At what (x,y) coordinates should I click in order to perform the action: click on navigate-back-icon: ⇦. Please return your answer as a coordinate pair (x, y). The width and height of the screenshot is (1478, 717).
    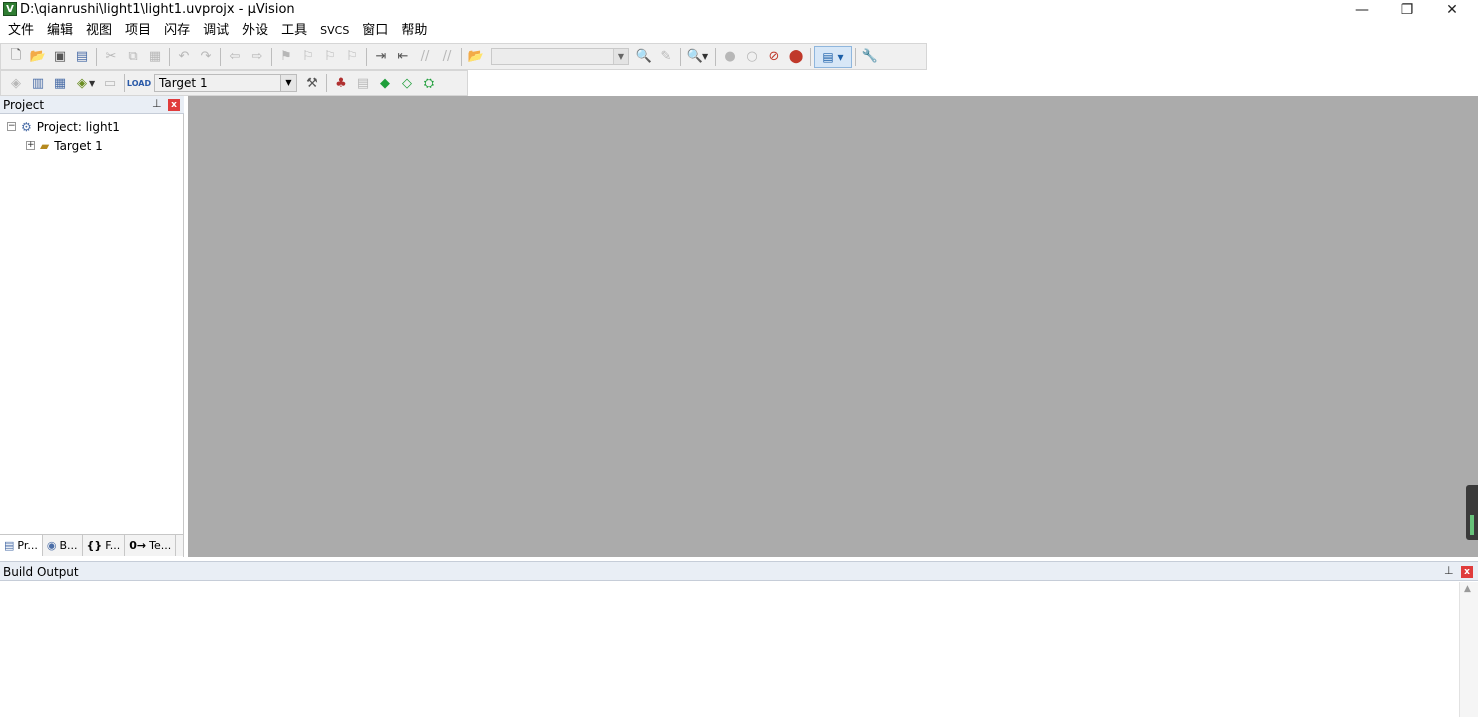
    Looking at the image, I should click on (235, 57).